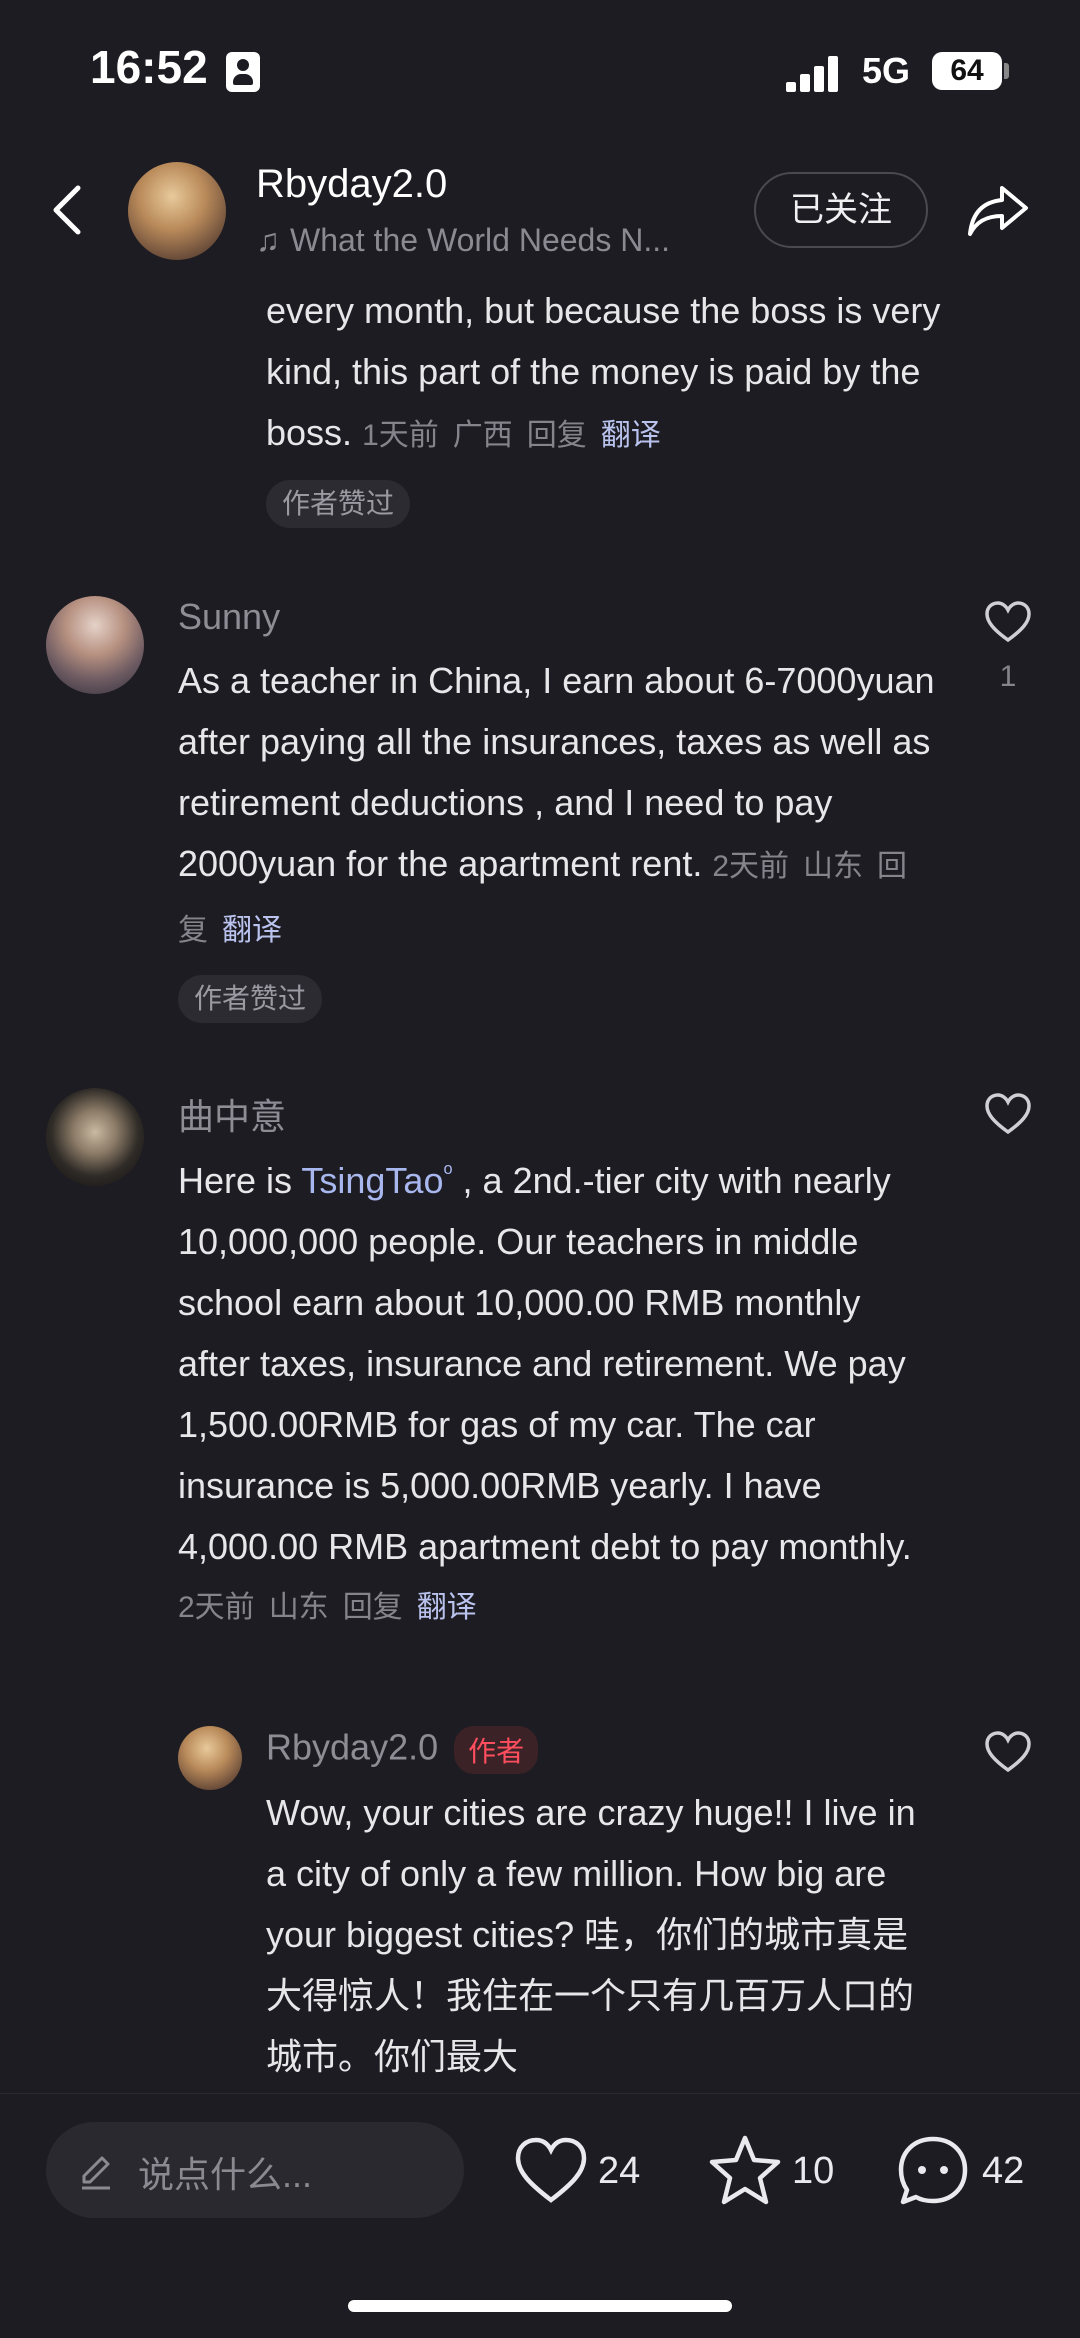  Describe the element at coordinates (558, 1607) in the screenshot. I see `comment-meta: 2天前 山东 回复 翻译` at that location.